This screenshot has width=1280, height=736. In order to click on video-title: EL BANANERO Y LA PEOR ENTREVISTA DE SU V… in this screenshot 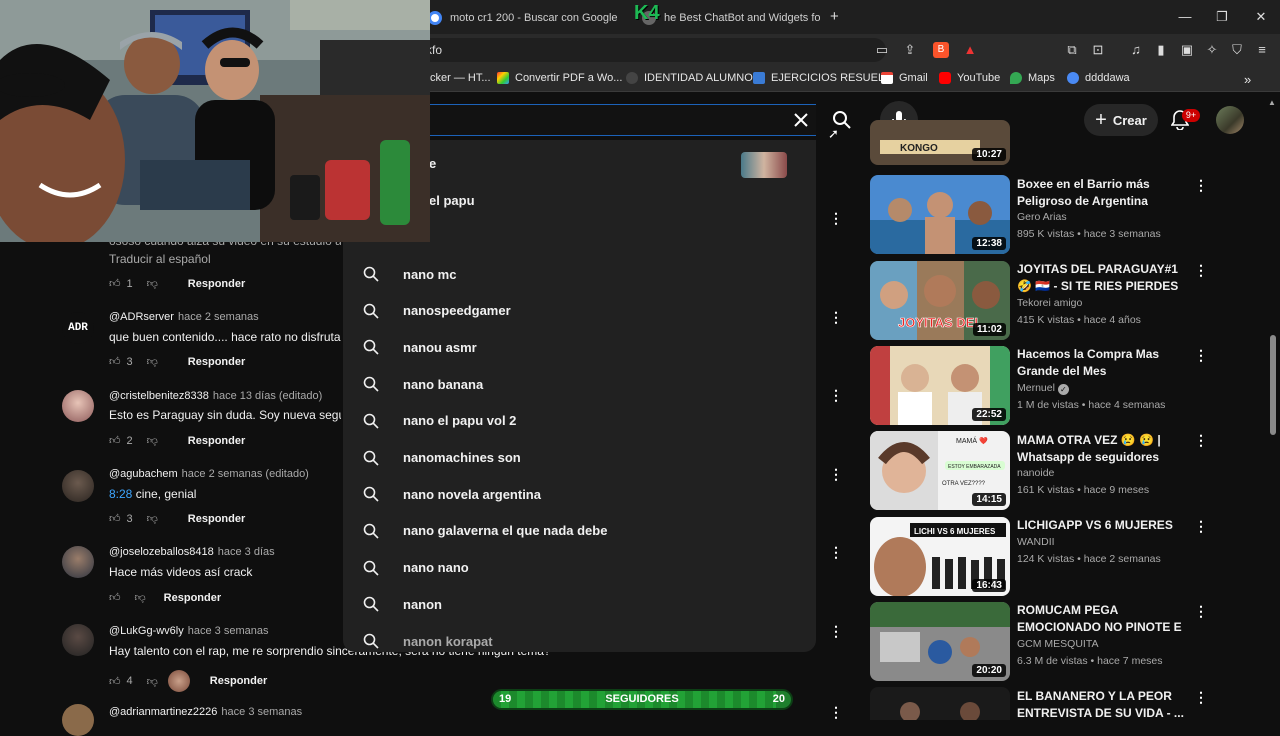, I will do `click(1102, 705)`.